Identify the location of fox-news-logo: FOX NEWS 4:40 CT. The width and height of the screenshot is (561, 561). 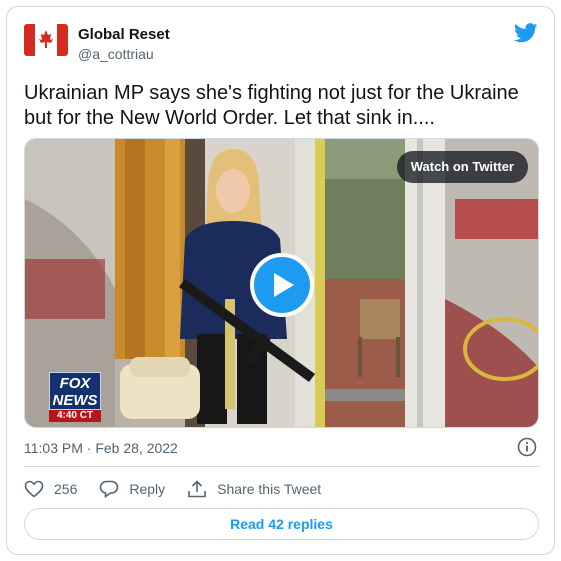
(75, 397).